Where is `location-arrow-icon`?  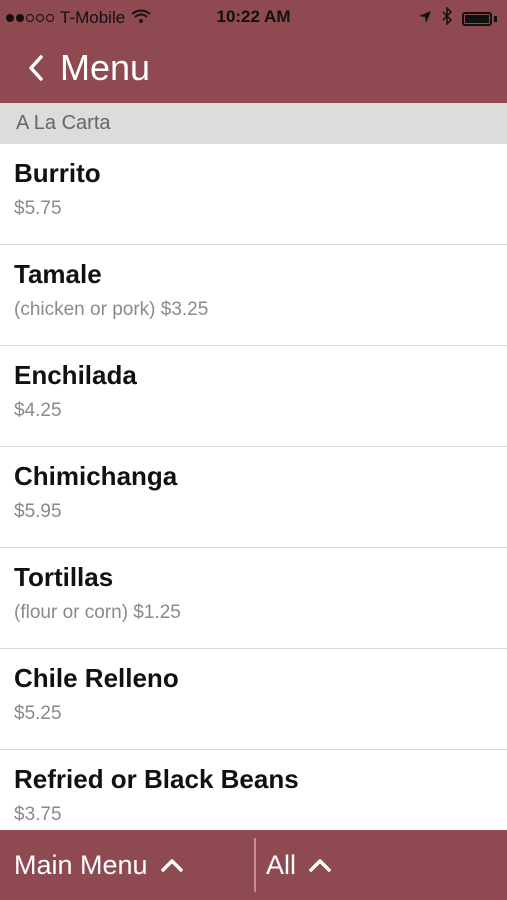
location-arrow-icon is located at coordinates (425, 19).